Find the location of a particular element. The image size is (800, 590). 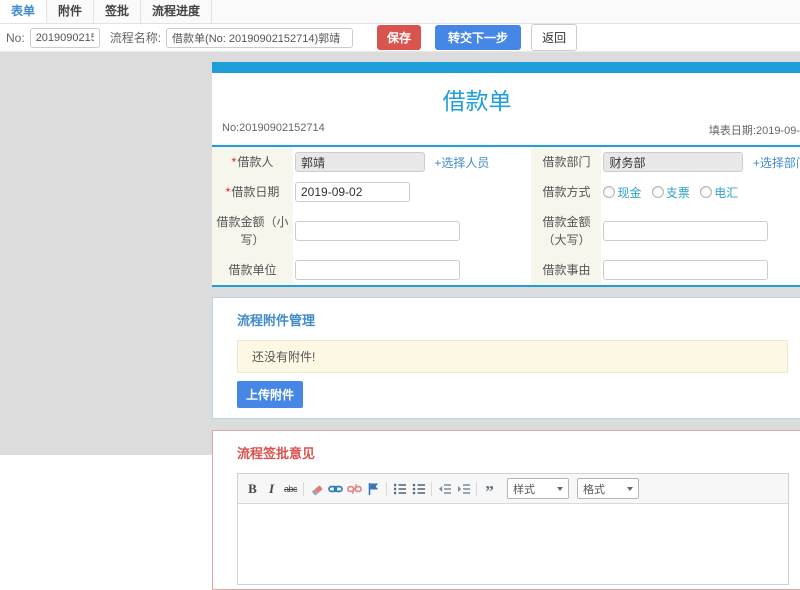

format-dropdown-label: 格式 is located at coordinates (594, 489).